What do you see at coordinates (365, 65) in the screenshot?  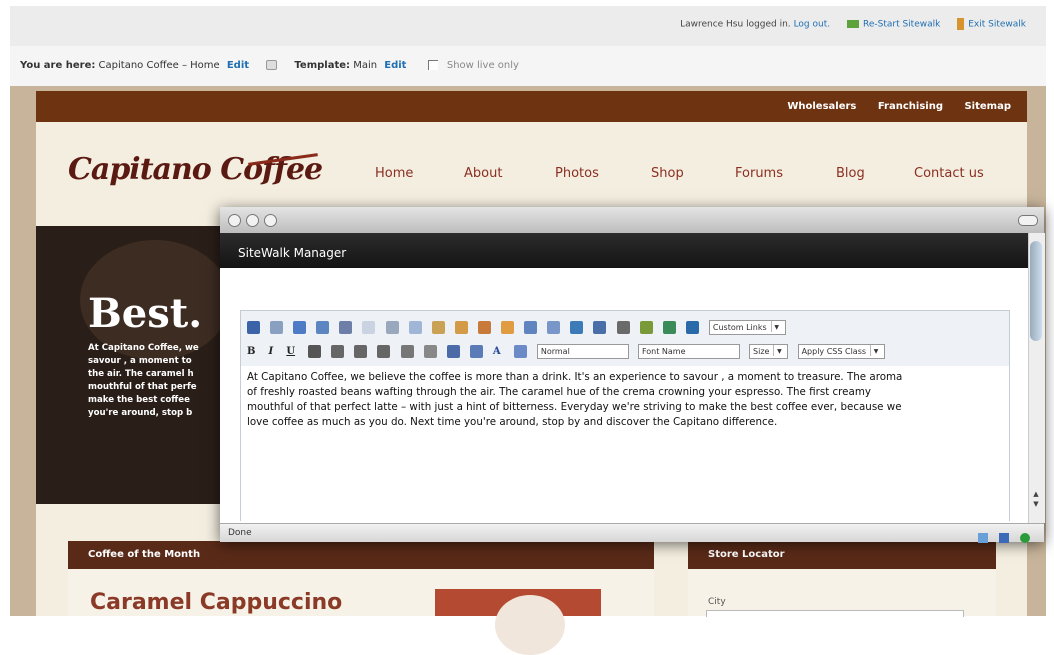 I see `template-name: Main` at bounding box center [365, 65].